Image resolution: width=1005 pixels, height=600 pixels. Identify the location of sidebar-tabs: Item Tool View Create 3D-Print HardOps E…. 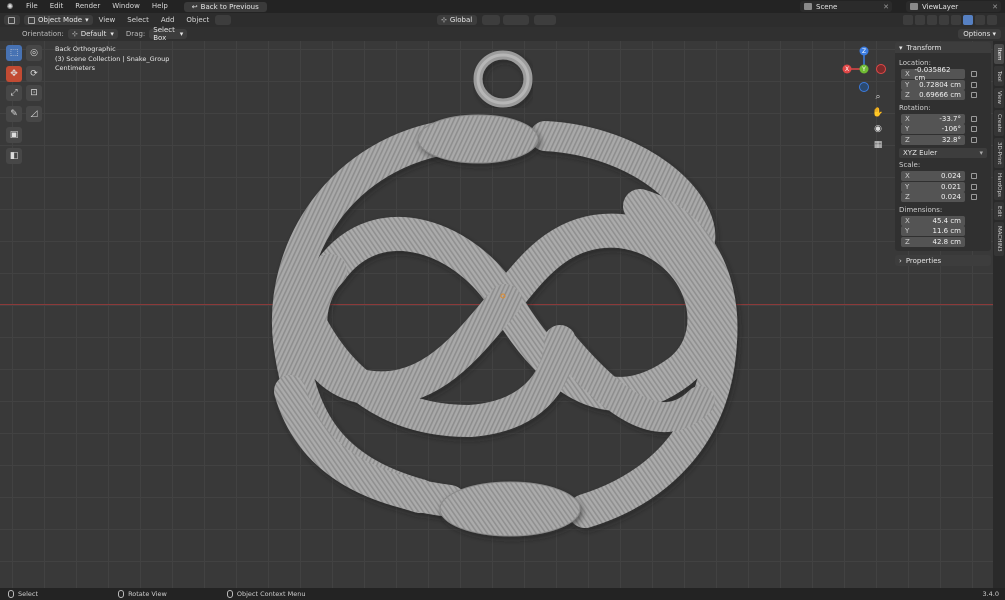
(999, 314).